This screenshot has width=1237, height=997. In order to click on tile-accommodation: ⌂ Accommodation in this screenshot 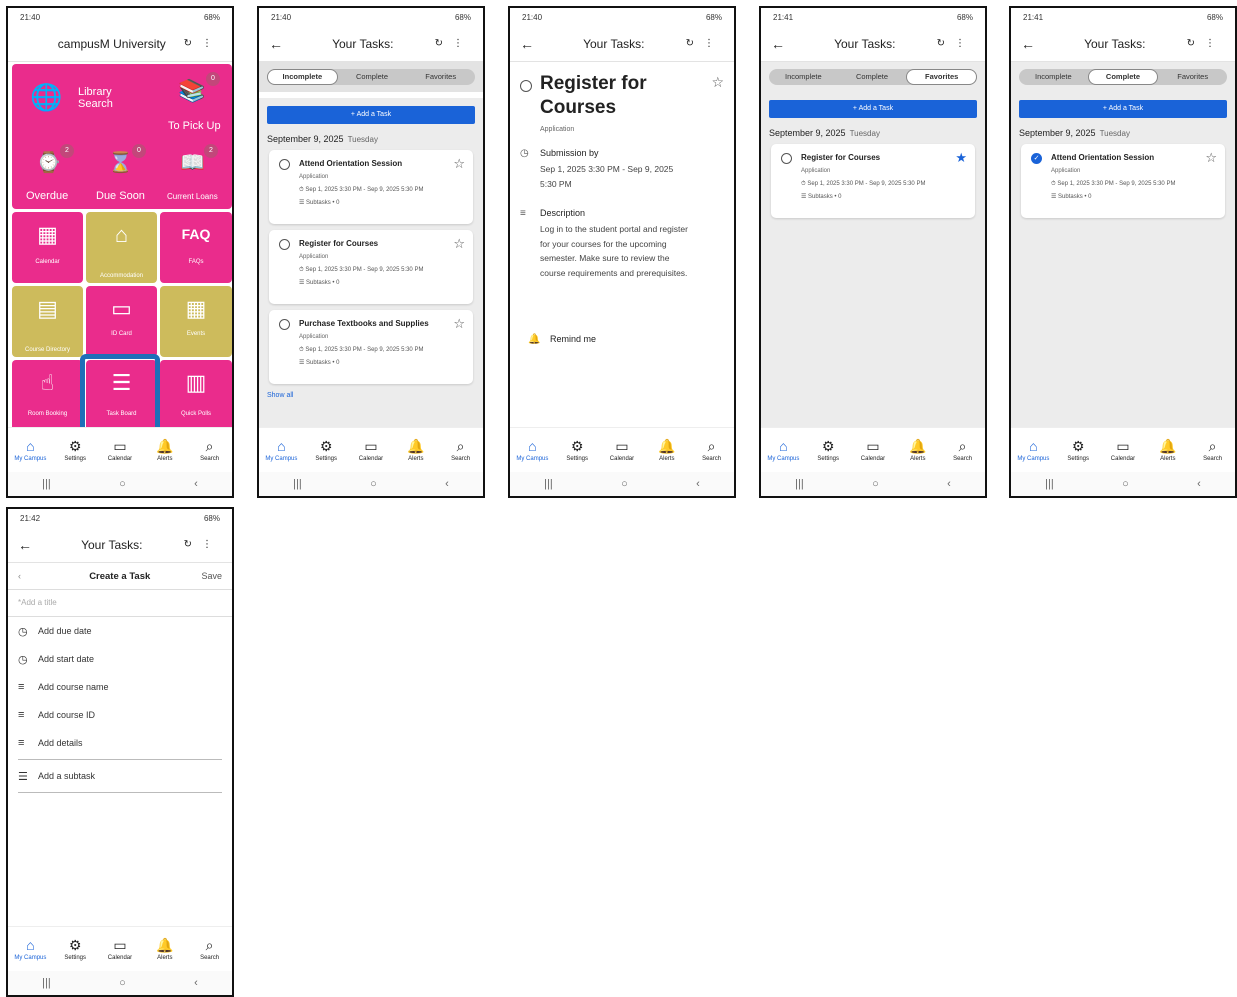, I will do `click(121, 247)`.